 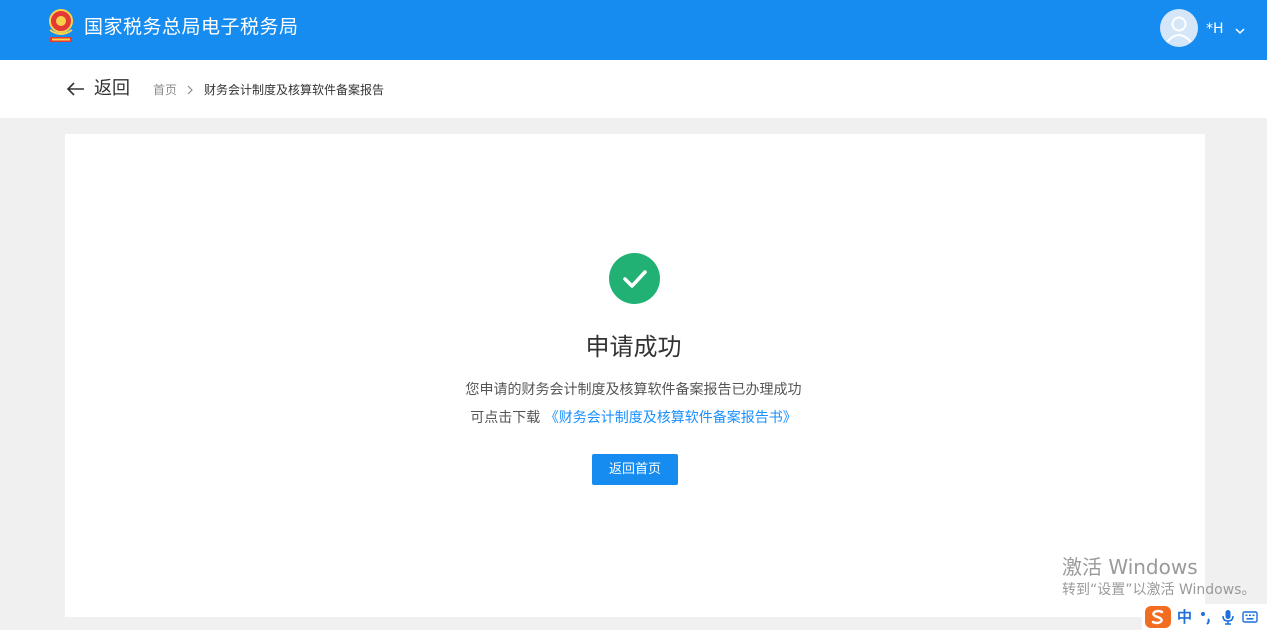 I want to click on activation-watermark-subtitle: 转到“设置”以激活 Windows。, so click(x=1159, y=590).